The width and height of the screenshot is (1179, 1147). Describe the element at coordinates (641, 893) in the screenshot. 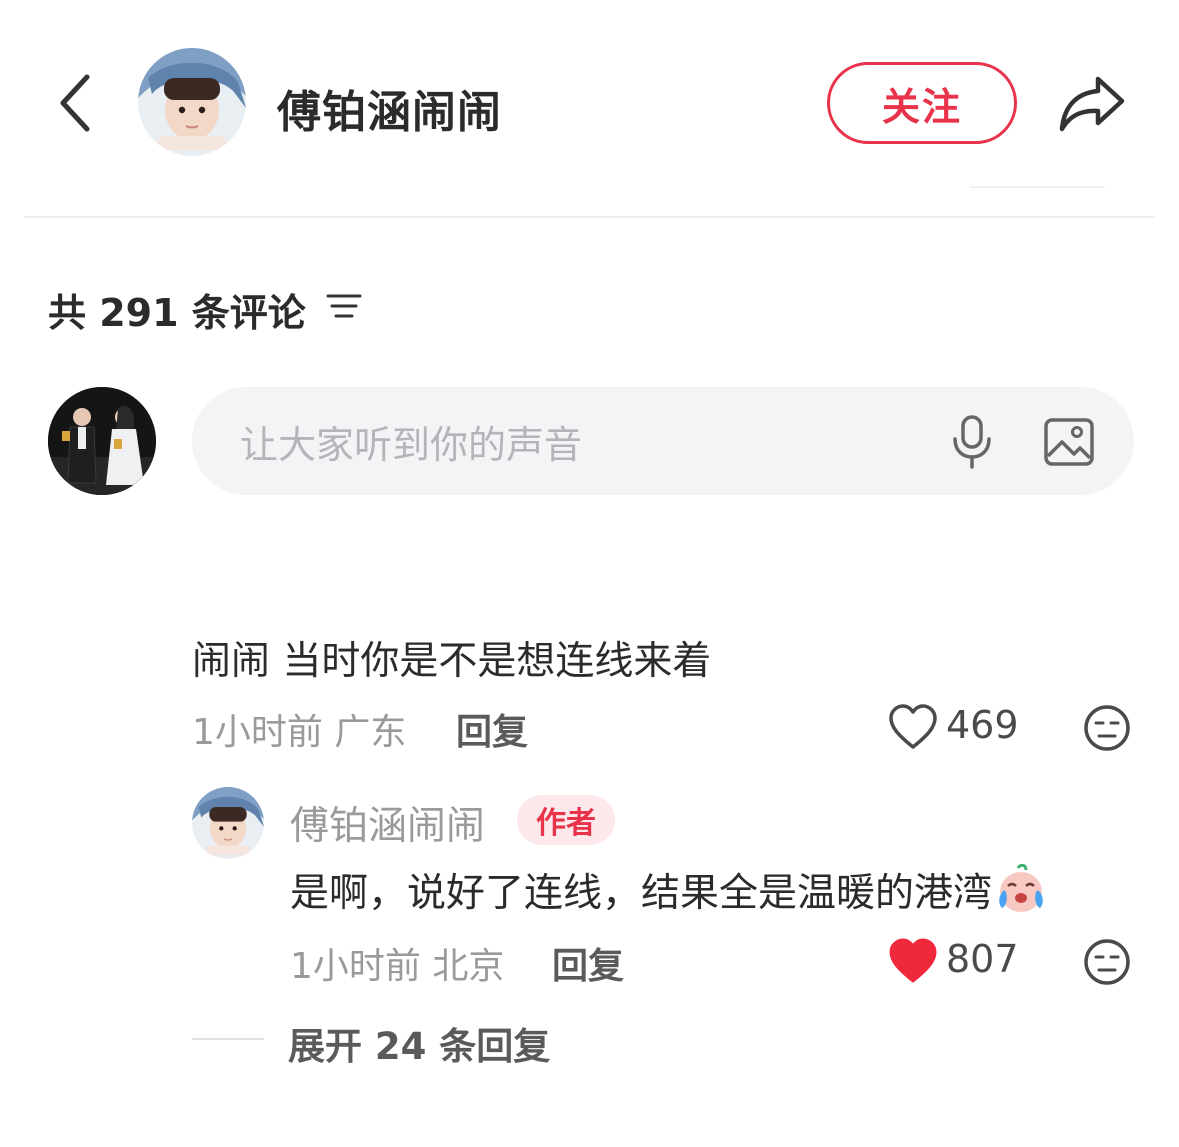

I see `reply-text: 是啊，说好了连线，结果全是温暖的港湾` at that location.